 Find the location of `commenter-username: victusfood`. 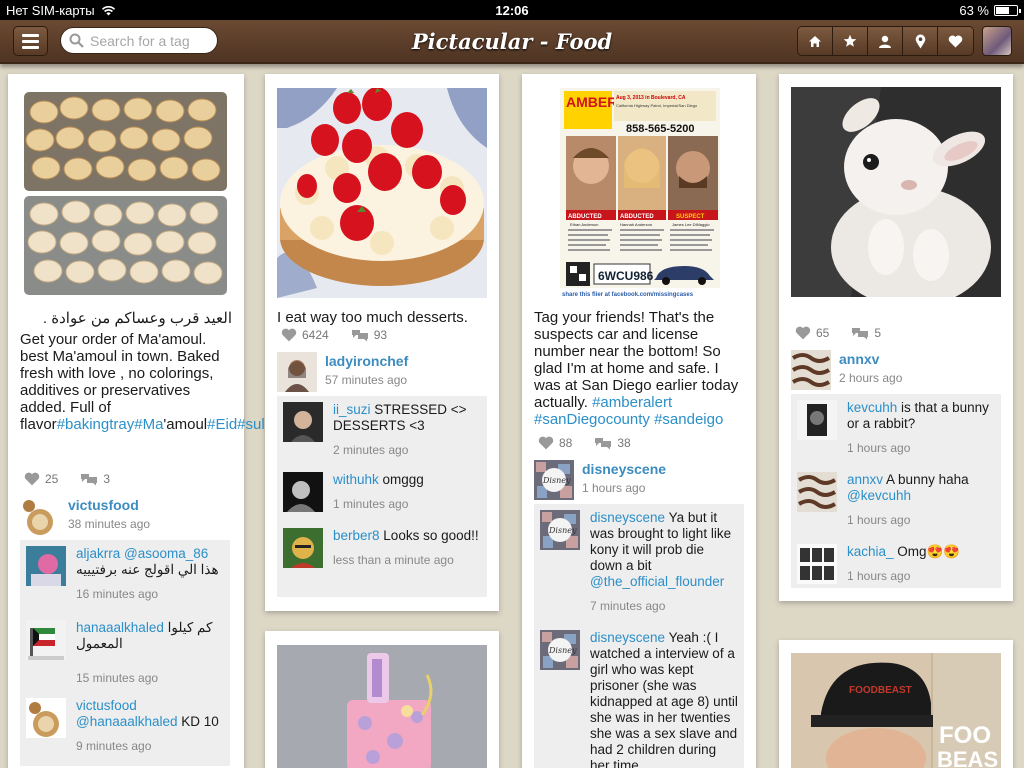

commenter-username: victusfood is located at coordinates (106, 705).